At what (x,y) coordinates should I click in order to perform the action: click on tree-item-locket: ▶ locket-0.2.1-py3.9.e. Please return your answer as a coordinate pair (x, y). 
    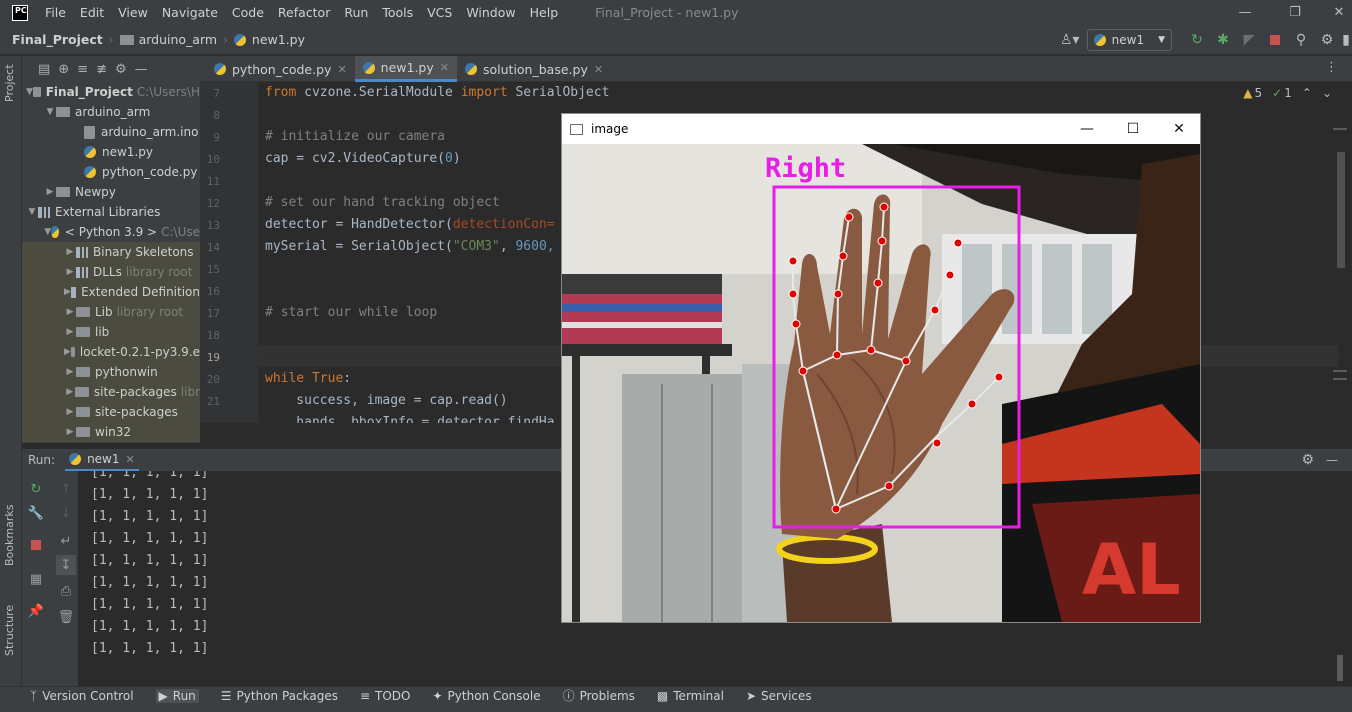
    Looking at the image, I should click on (111, 352).